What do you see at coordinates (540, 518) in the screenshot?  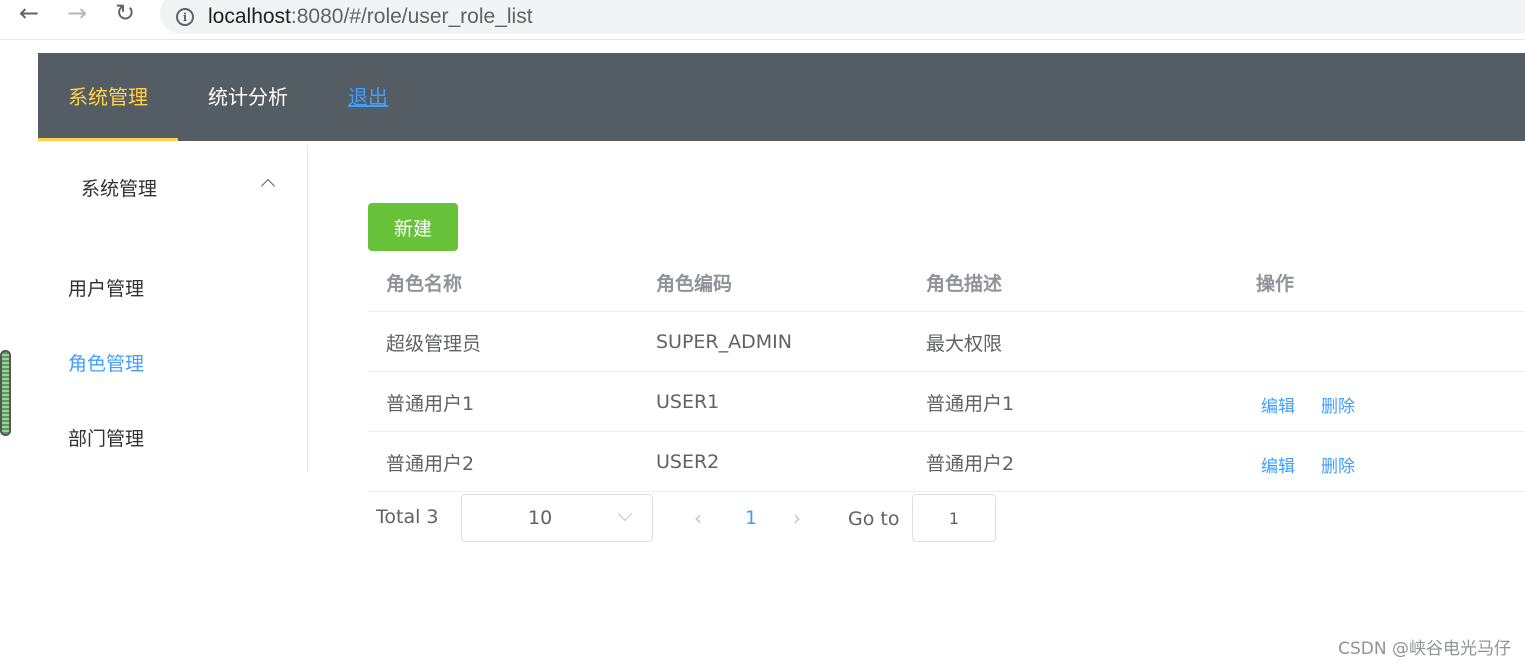 I see `page-size-value: 10` at bounding box center [540, 518].